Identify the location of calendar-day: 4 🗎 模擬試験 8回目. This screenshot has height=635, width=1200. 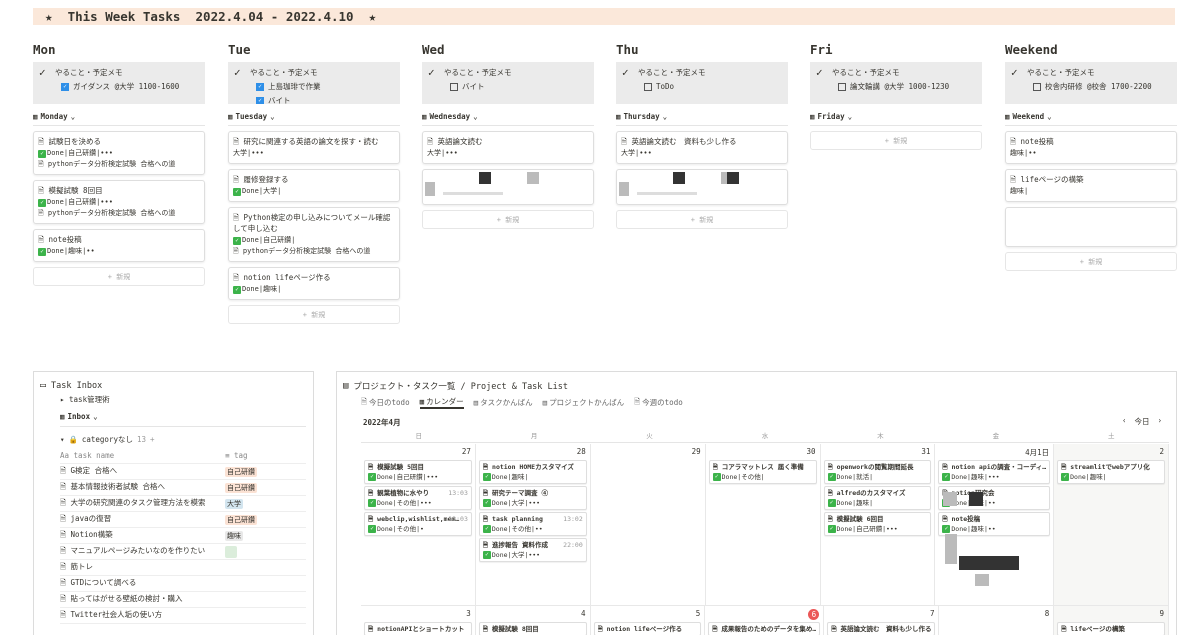
(533, 620).